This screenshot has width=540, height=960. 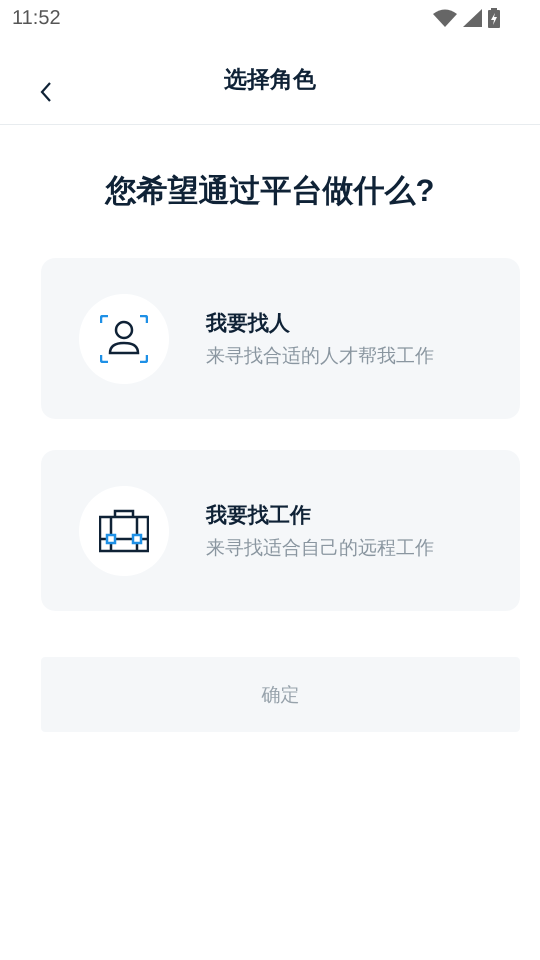 I want to click on option-title: 我要找人, so click(x=248, y=323).